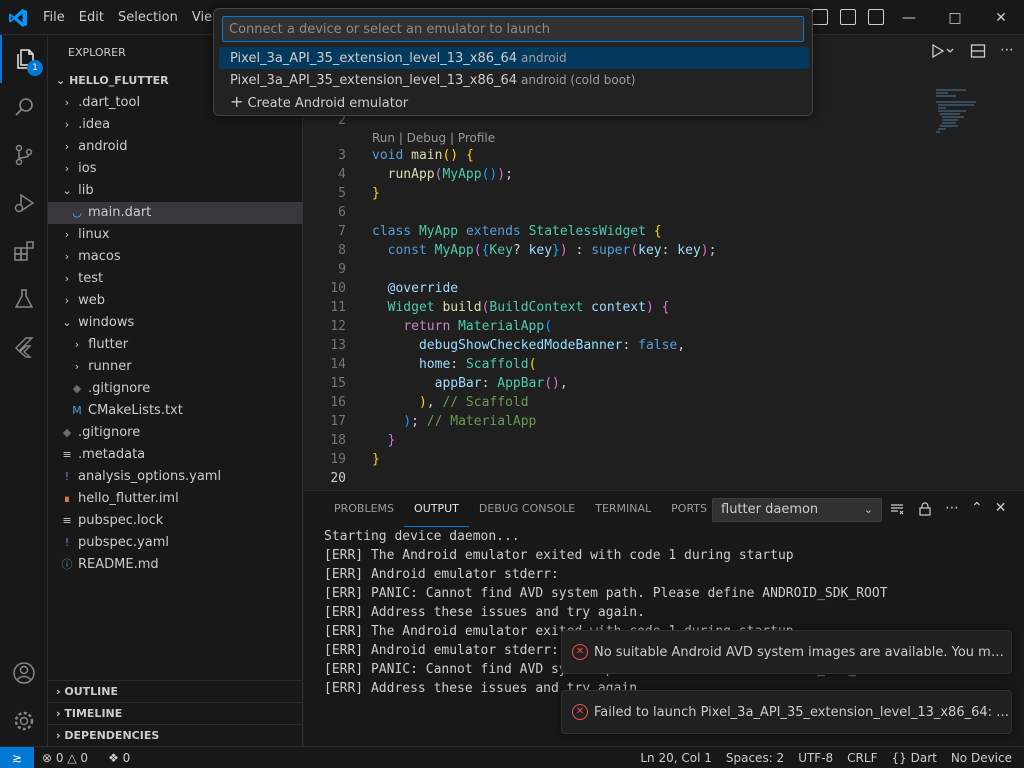 The width and height of the screenshot is (1024, 768). I want to click on toggle-panel-icon, so click(820, 17).